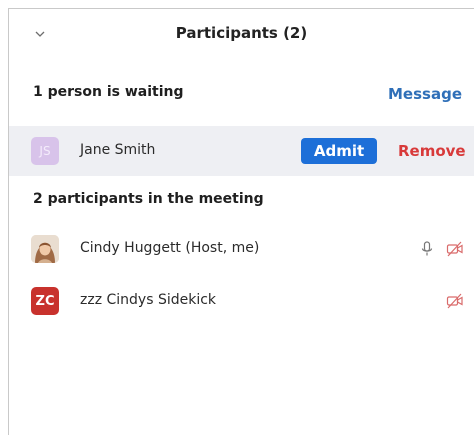 Image resolution: width=476 pixels, height=437 pixels. I want to click on avatar: JS, so click(45, 151).